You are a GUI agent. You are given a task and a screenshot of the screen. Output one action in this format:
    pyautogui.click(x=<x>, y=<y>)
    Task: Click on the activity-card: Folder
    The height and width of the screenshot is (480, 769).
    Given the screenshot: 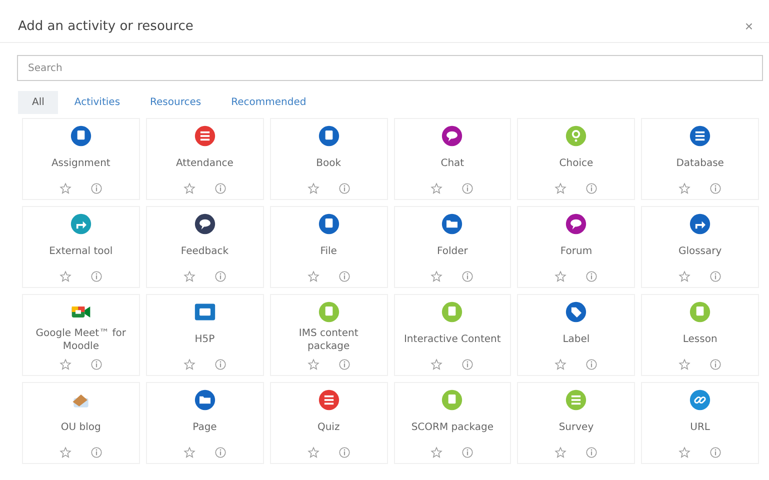 What is the action you would take?
    pyautogui.click(x=453, y=247)
    